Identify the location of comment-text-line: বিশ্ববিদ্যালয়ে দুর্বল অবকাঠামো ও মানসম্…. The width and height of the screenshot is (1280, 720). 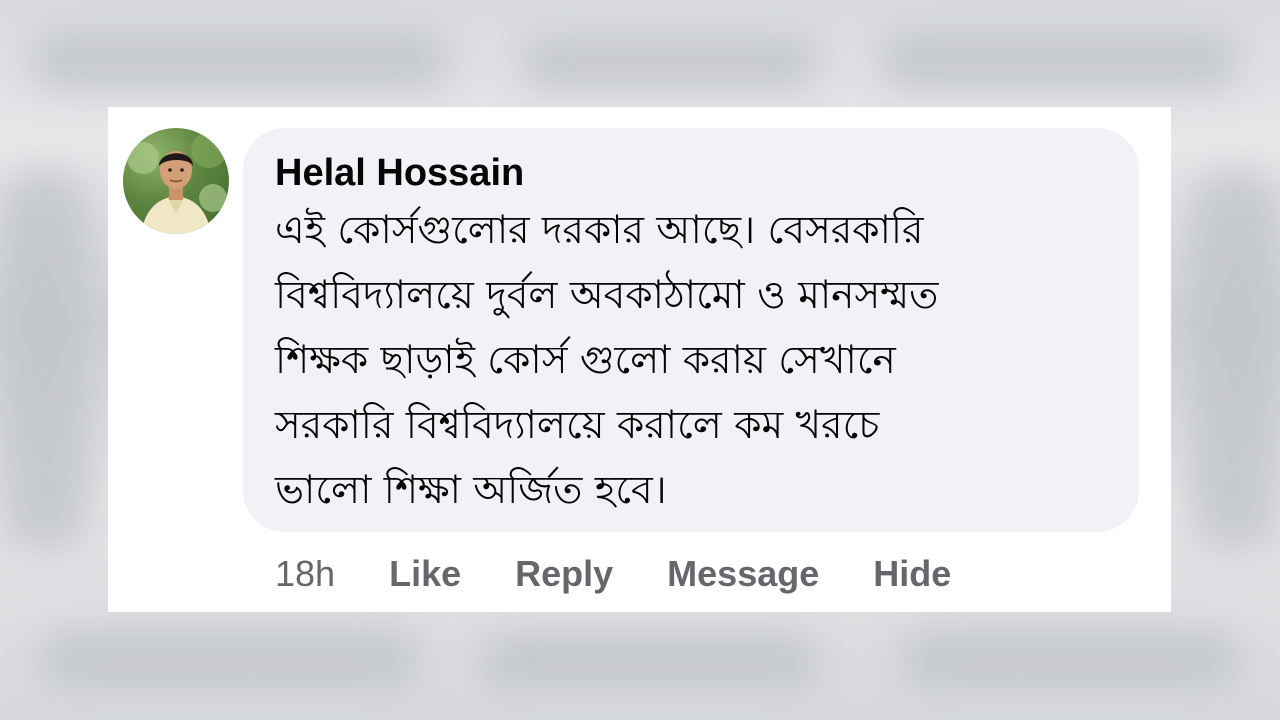
(607, 295).